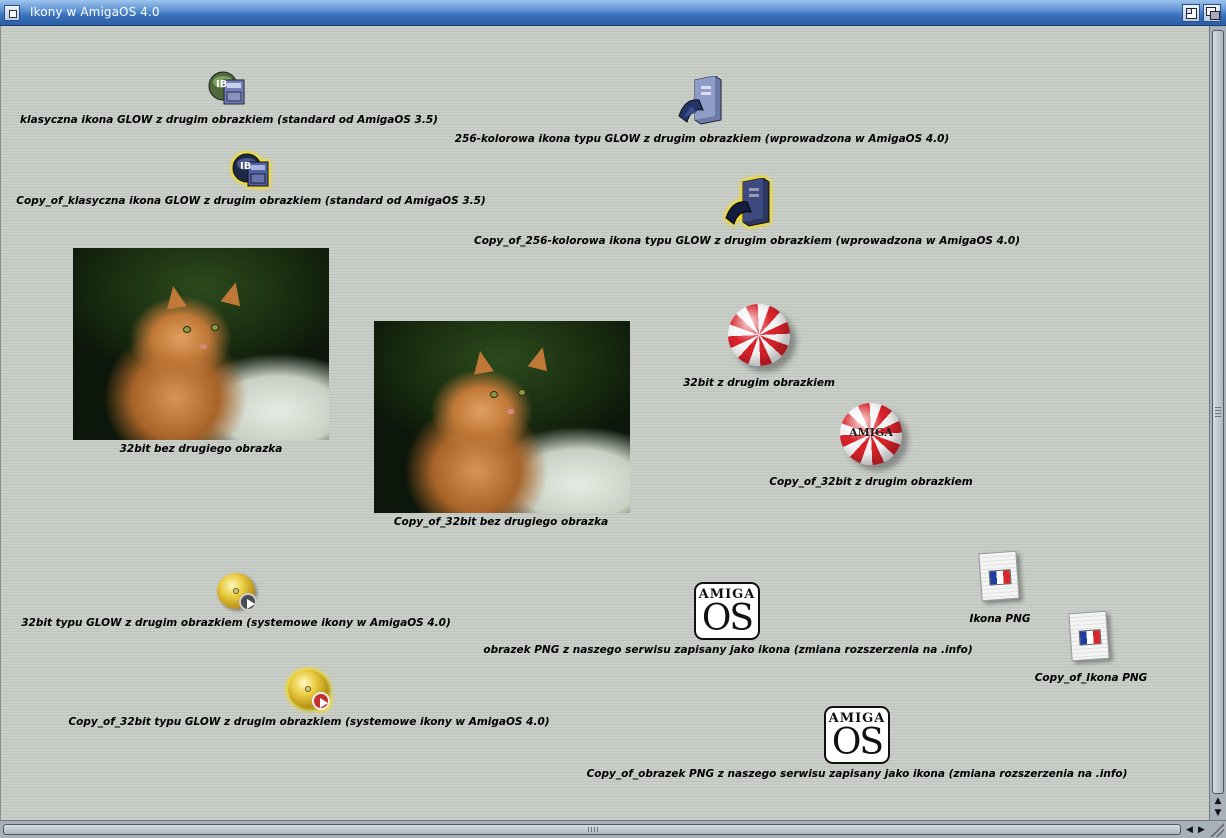 The width and height of the screenshot is (1226, 838). What do you see at coordinates (201, 449) in the screenshot?
I see `icon-label: 32bit bez drugiego obrazka` at bounding box center [201, 449].